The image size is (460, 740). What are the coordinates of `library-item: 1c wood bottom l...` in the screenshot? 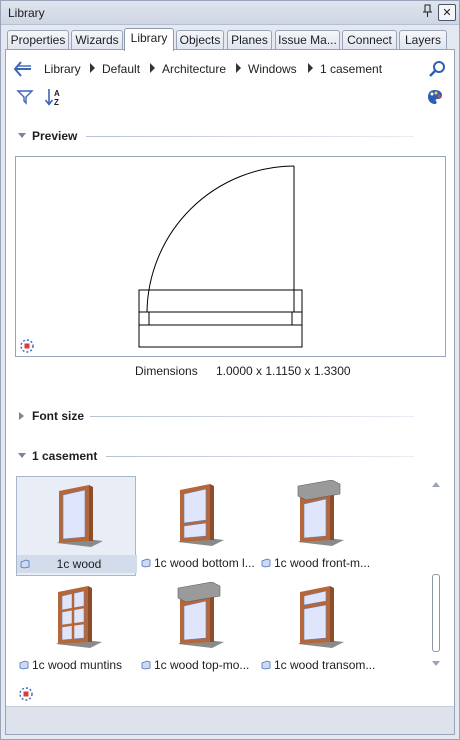 It's located at (198, 526).